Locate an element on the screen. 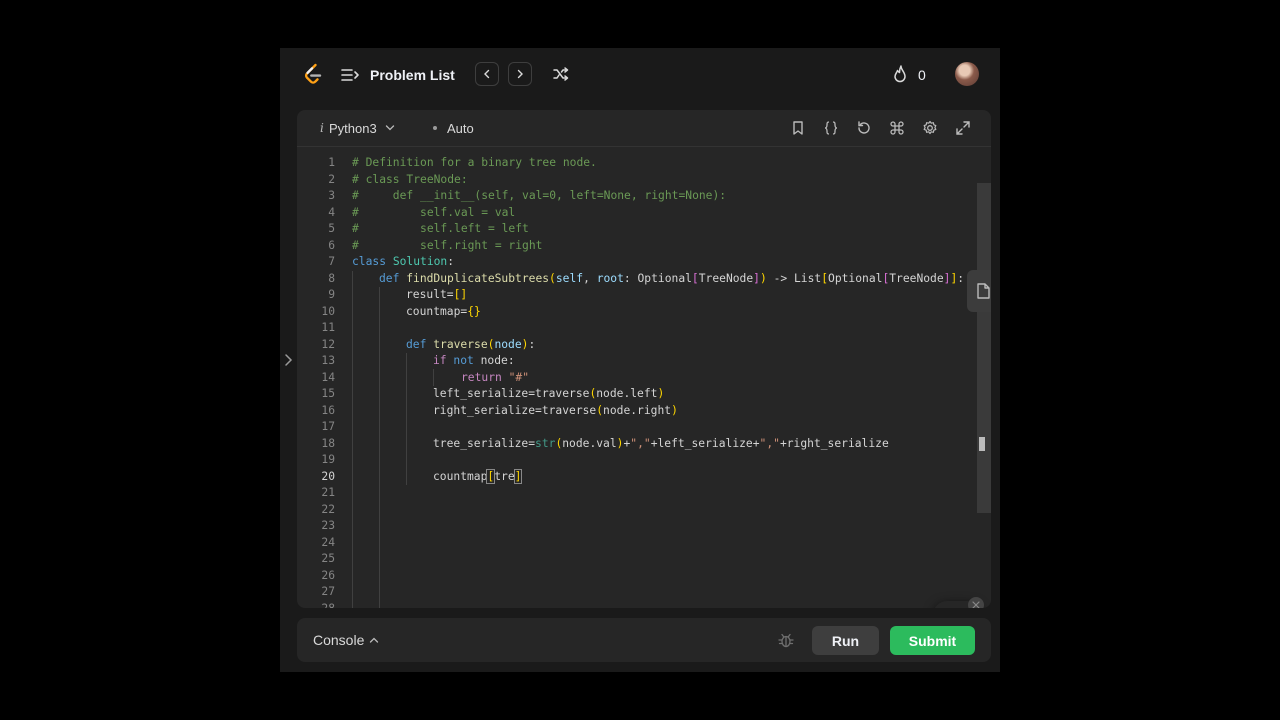  line-number: 12 is located at coordinates (328, 344).